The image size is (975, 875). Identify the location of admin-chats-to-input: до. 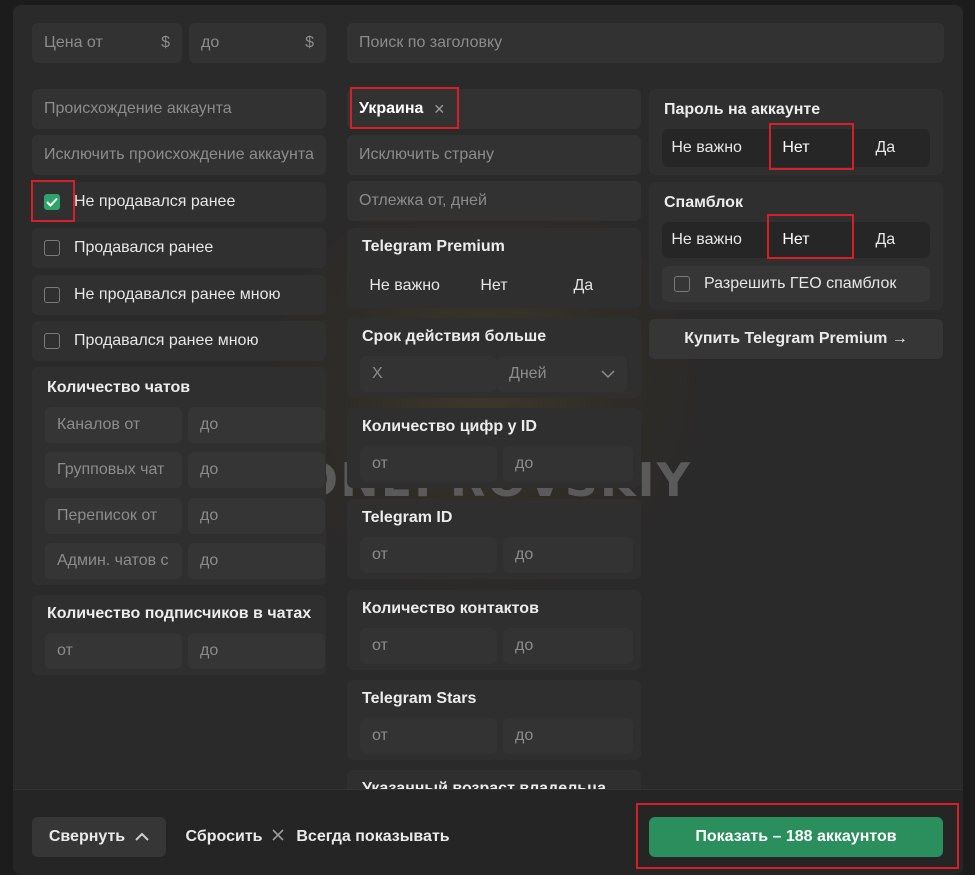
(256, 561).